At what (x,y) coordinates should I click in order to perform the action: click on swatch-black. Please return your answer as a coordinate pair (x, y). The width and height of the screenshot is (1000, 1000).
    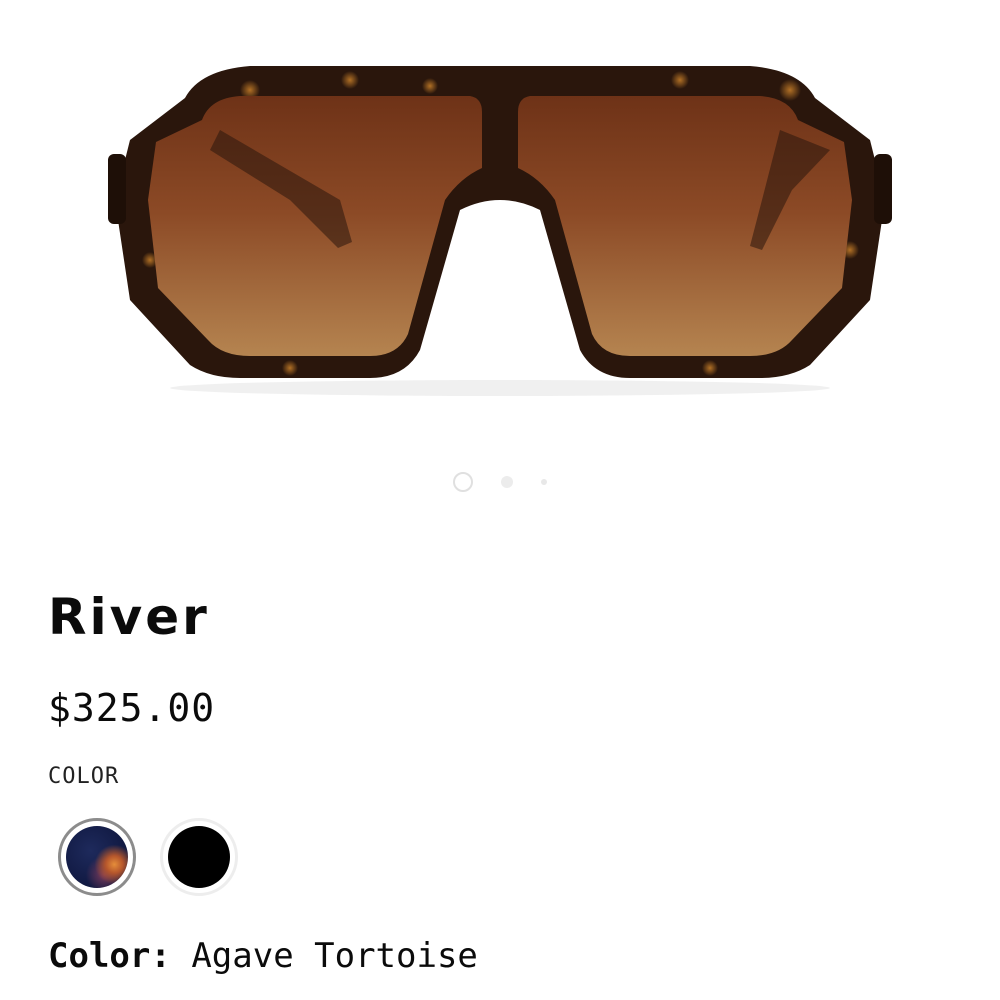
    Looking at the image, I should click on (199, 857).